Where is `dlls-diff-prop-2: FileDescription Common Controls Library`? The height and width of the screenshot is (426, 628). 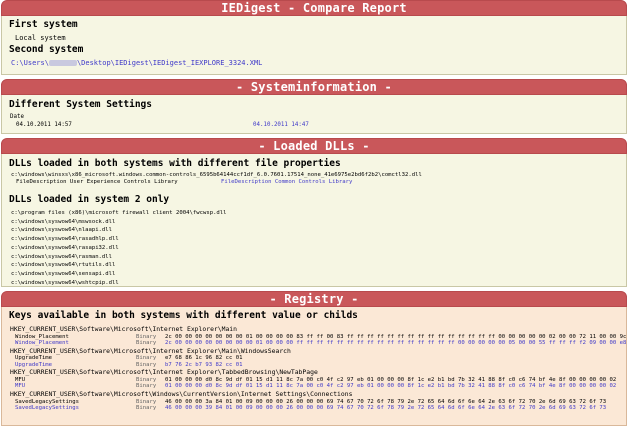 dlls-diff-prop-2: FileDescription Common Controls Library is located at coordinates (287, 182).